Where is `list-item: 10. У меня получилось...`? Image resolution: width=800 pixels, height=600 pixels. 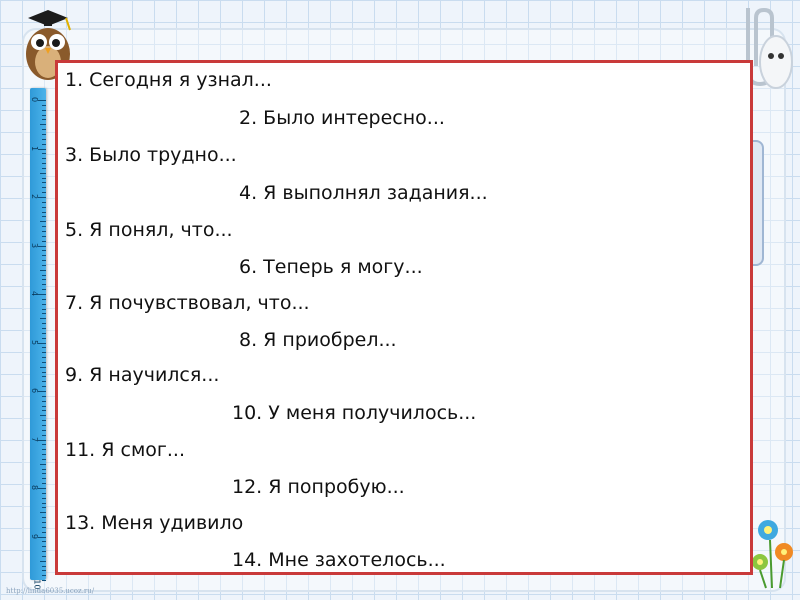 list-item: 10. У меня получилось... is located at coordinates (354, 413).